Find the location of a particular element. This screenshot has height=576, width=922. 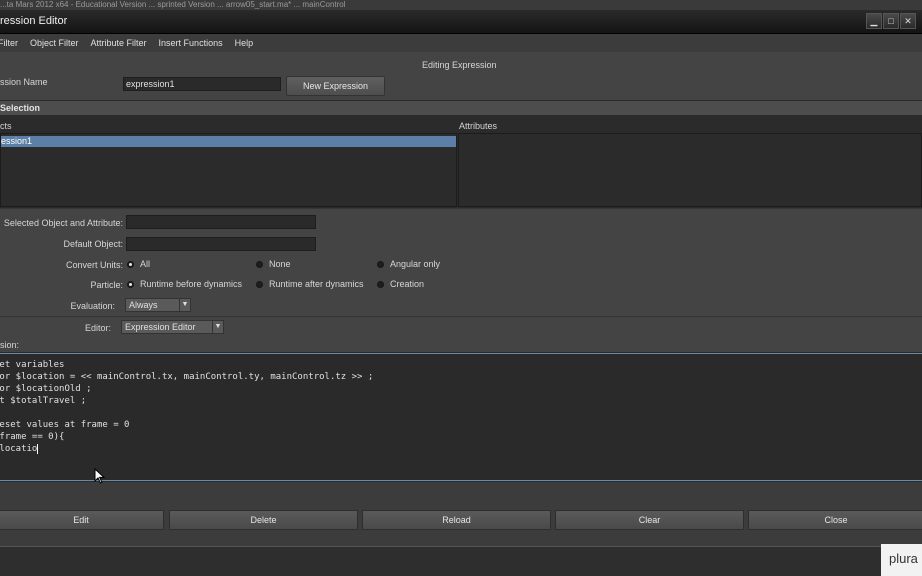

radio-label: None is located at coordinates (280, 264).